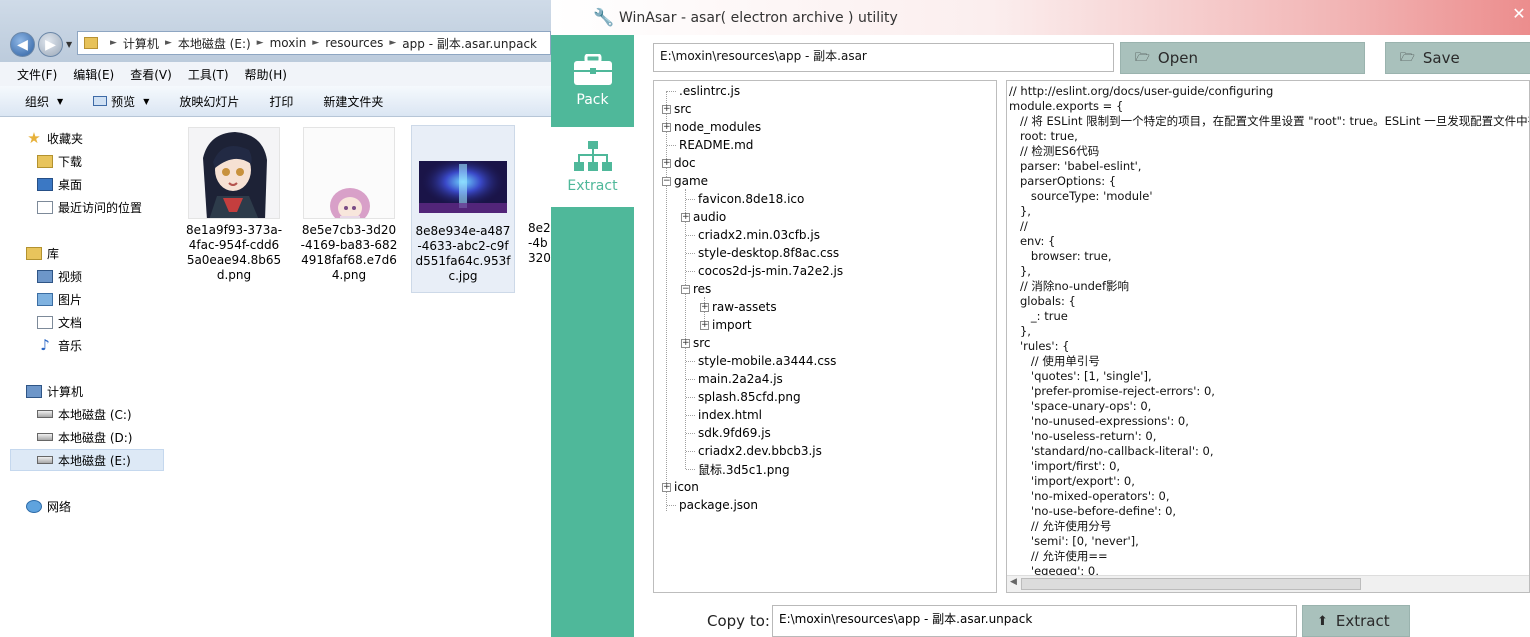 The width and height of the screenshot is (1530, 637). Describe the element at coordinates (1322, 621) in the screenshot. I see `upload-icon: ⬆` at that location.